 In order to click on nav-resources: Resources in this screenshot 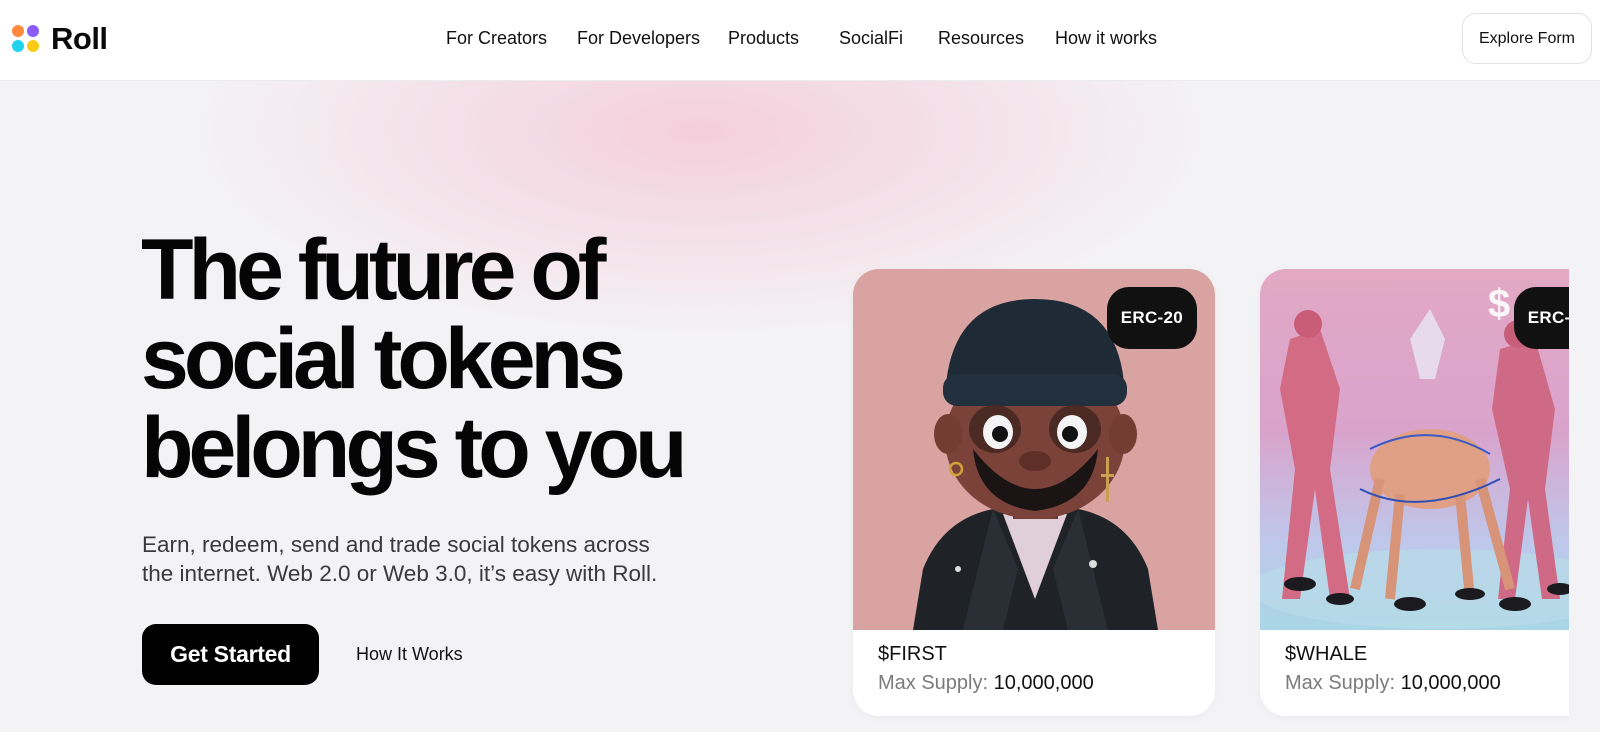, I will do `click(981, 38)`.